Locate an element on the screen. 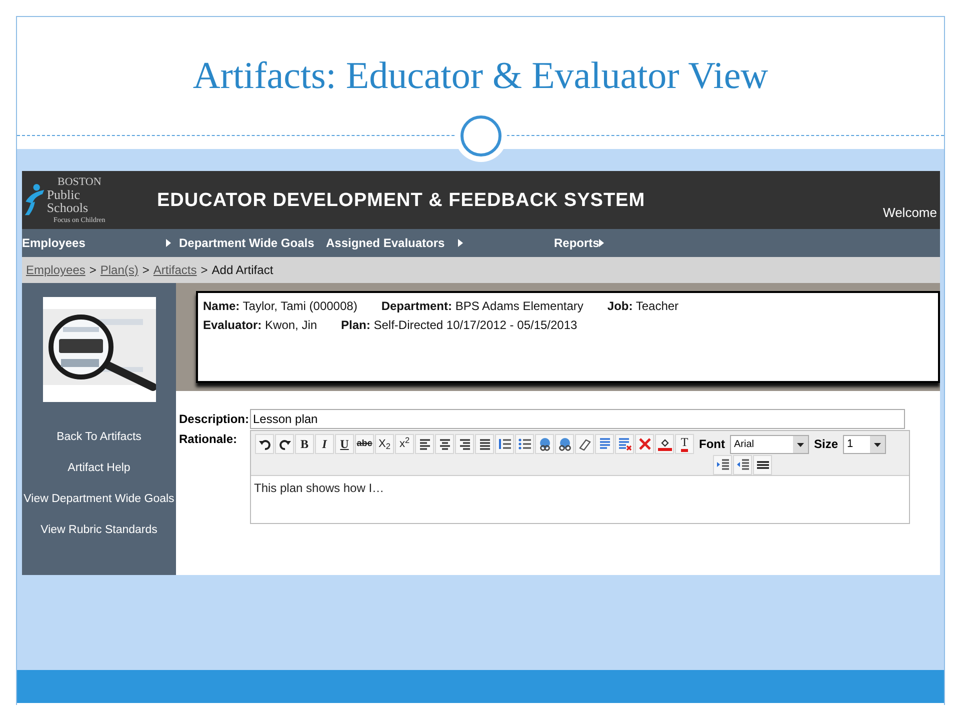 The image size is (960, 720). font-dropdown: Arial is located at coordinates (769, 444).